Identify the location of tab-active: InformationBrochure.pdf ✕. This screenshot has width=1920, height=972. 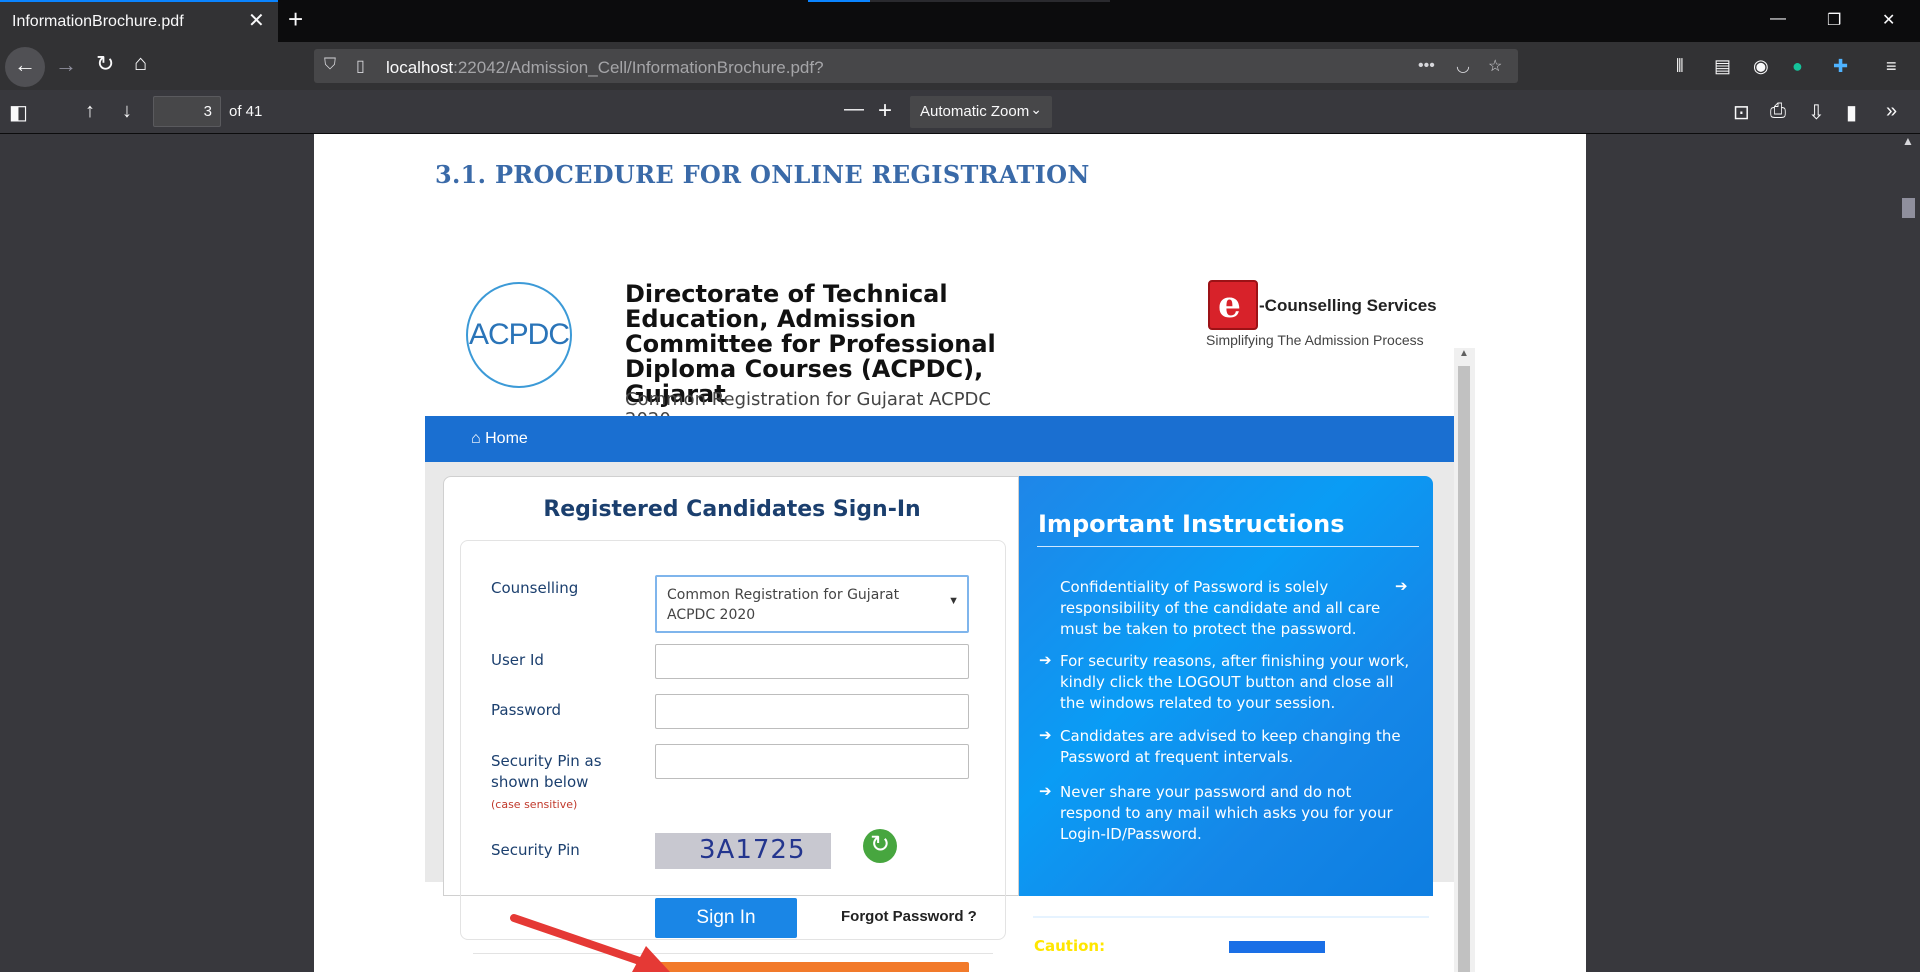
(139, 21).